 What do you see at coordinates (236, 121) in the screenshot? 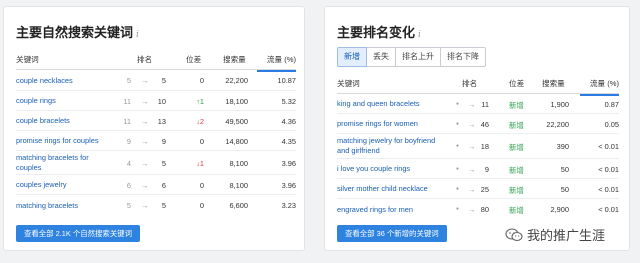
I see `search-volume: 49,500` at bounding box center [236, 121].